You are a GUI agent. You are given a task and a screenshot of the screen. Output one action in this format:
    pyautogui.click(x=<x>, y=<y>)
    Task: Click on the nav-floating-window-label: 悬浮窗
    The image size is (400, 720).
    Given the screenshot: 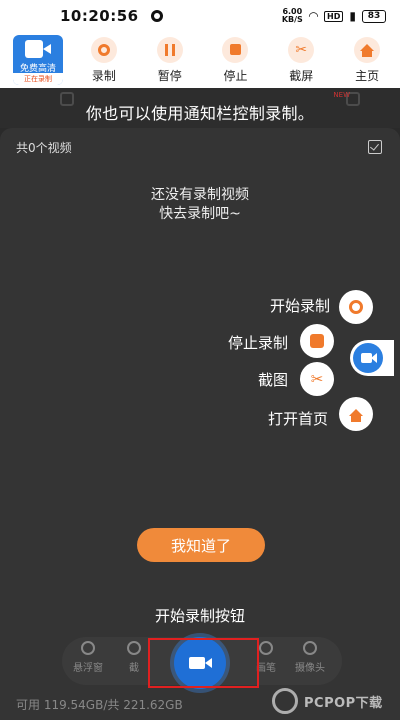 What is the action you would take?
    pyautogui.click(x=88, y=668)
    